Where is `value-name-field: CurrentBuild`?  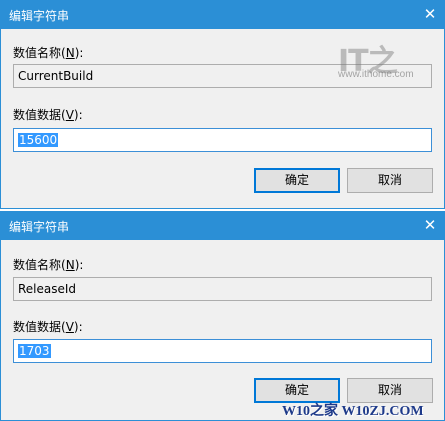
value-name-field: CurrentBuild is located at coordinates (222, 76).